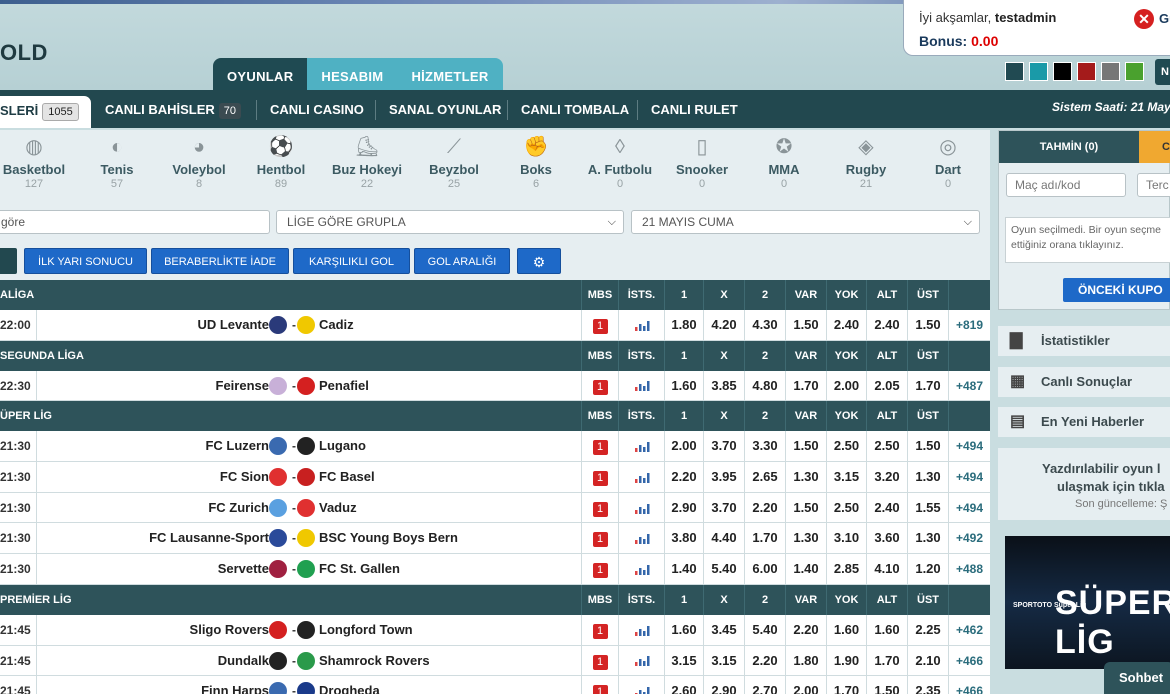  What do you see at coordinates (846, 629) in the screenshot?
I see `odd-yok: 1.60` at bounding box center [846, 629].